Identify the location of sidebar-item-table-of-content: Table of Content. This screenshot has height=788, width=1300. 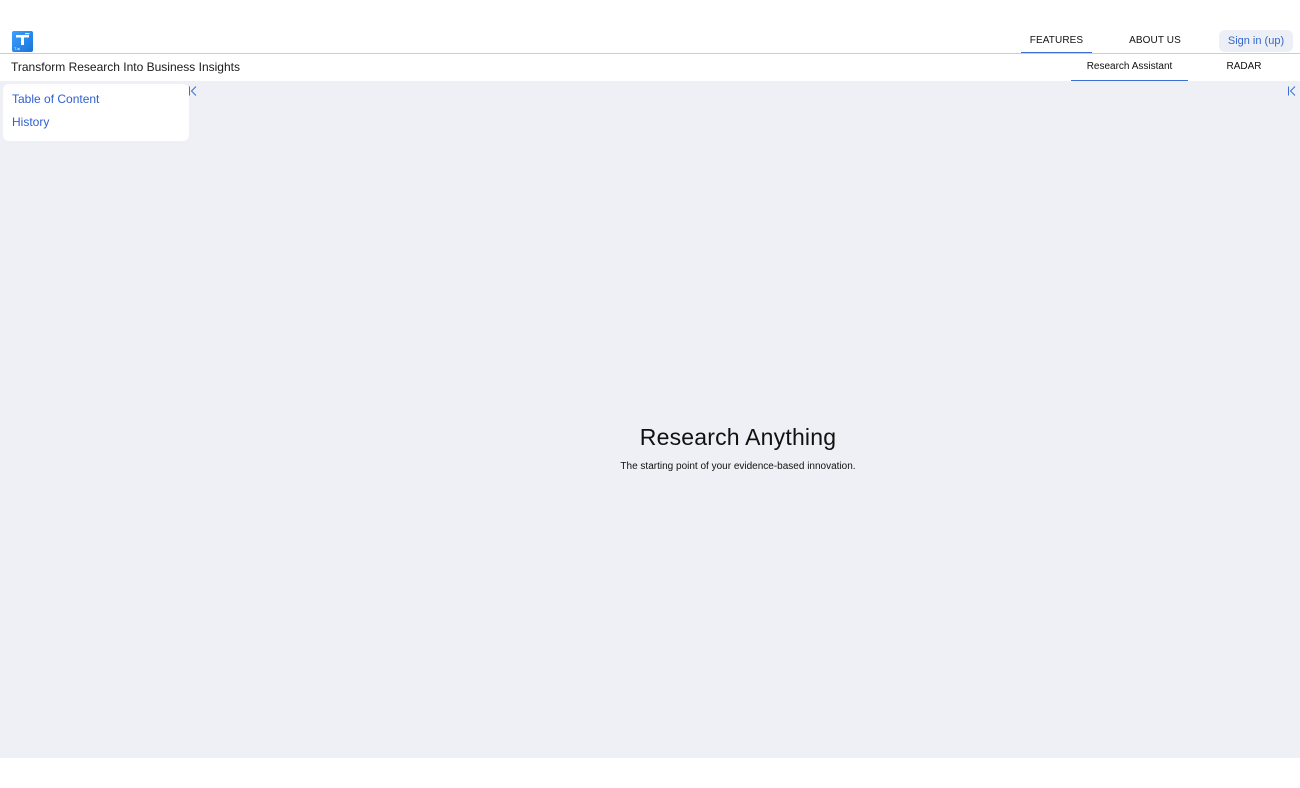
(55, 99).